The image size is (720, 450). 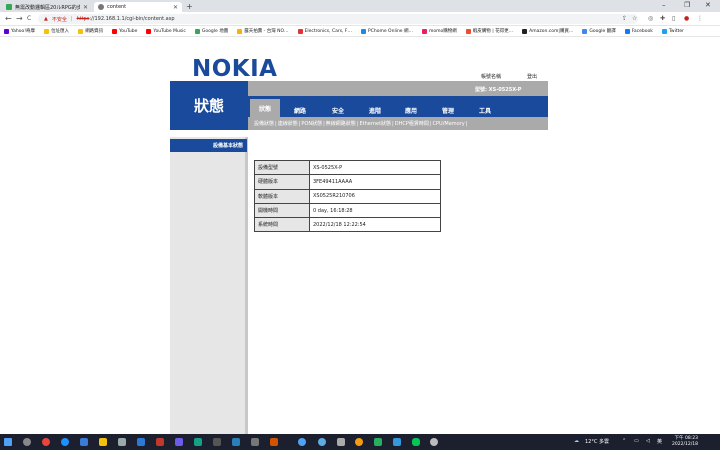 What do you see at coordinates (700, 18) in the screenshot?
I see `menu-icon: ⋮` at bounding box center [700, 18].